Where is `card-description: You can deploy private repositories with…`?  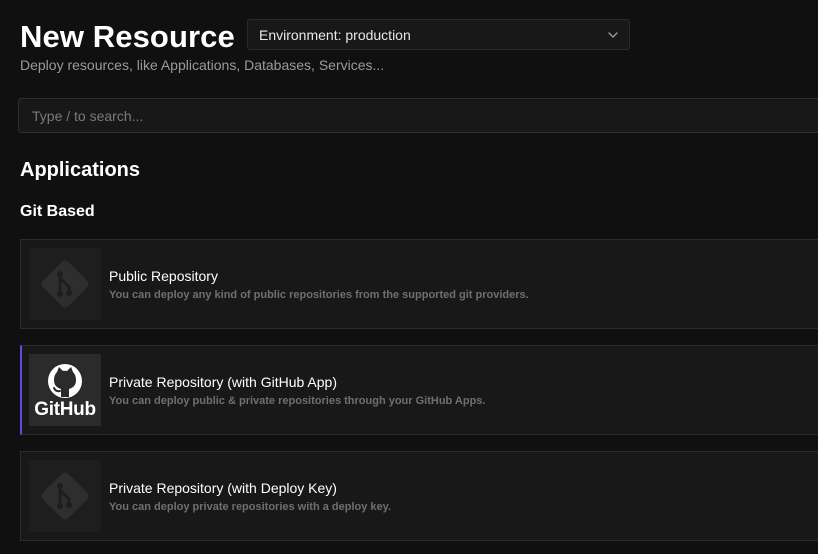 card-description: You can deploy private repositories with… is located at coordinates (250, 507).